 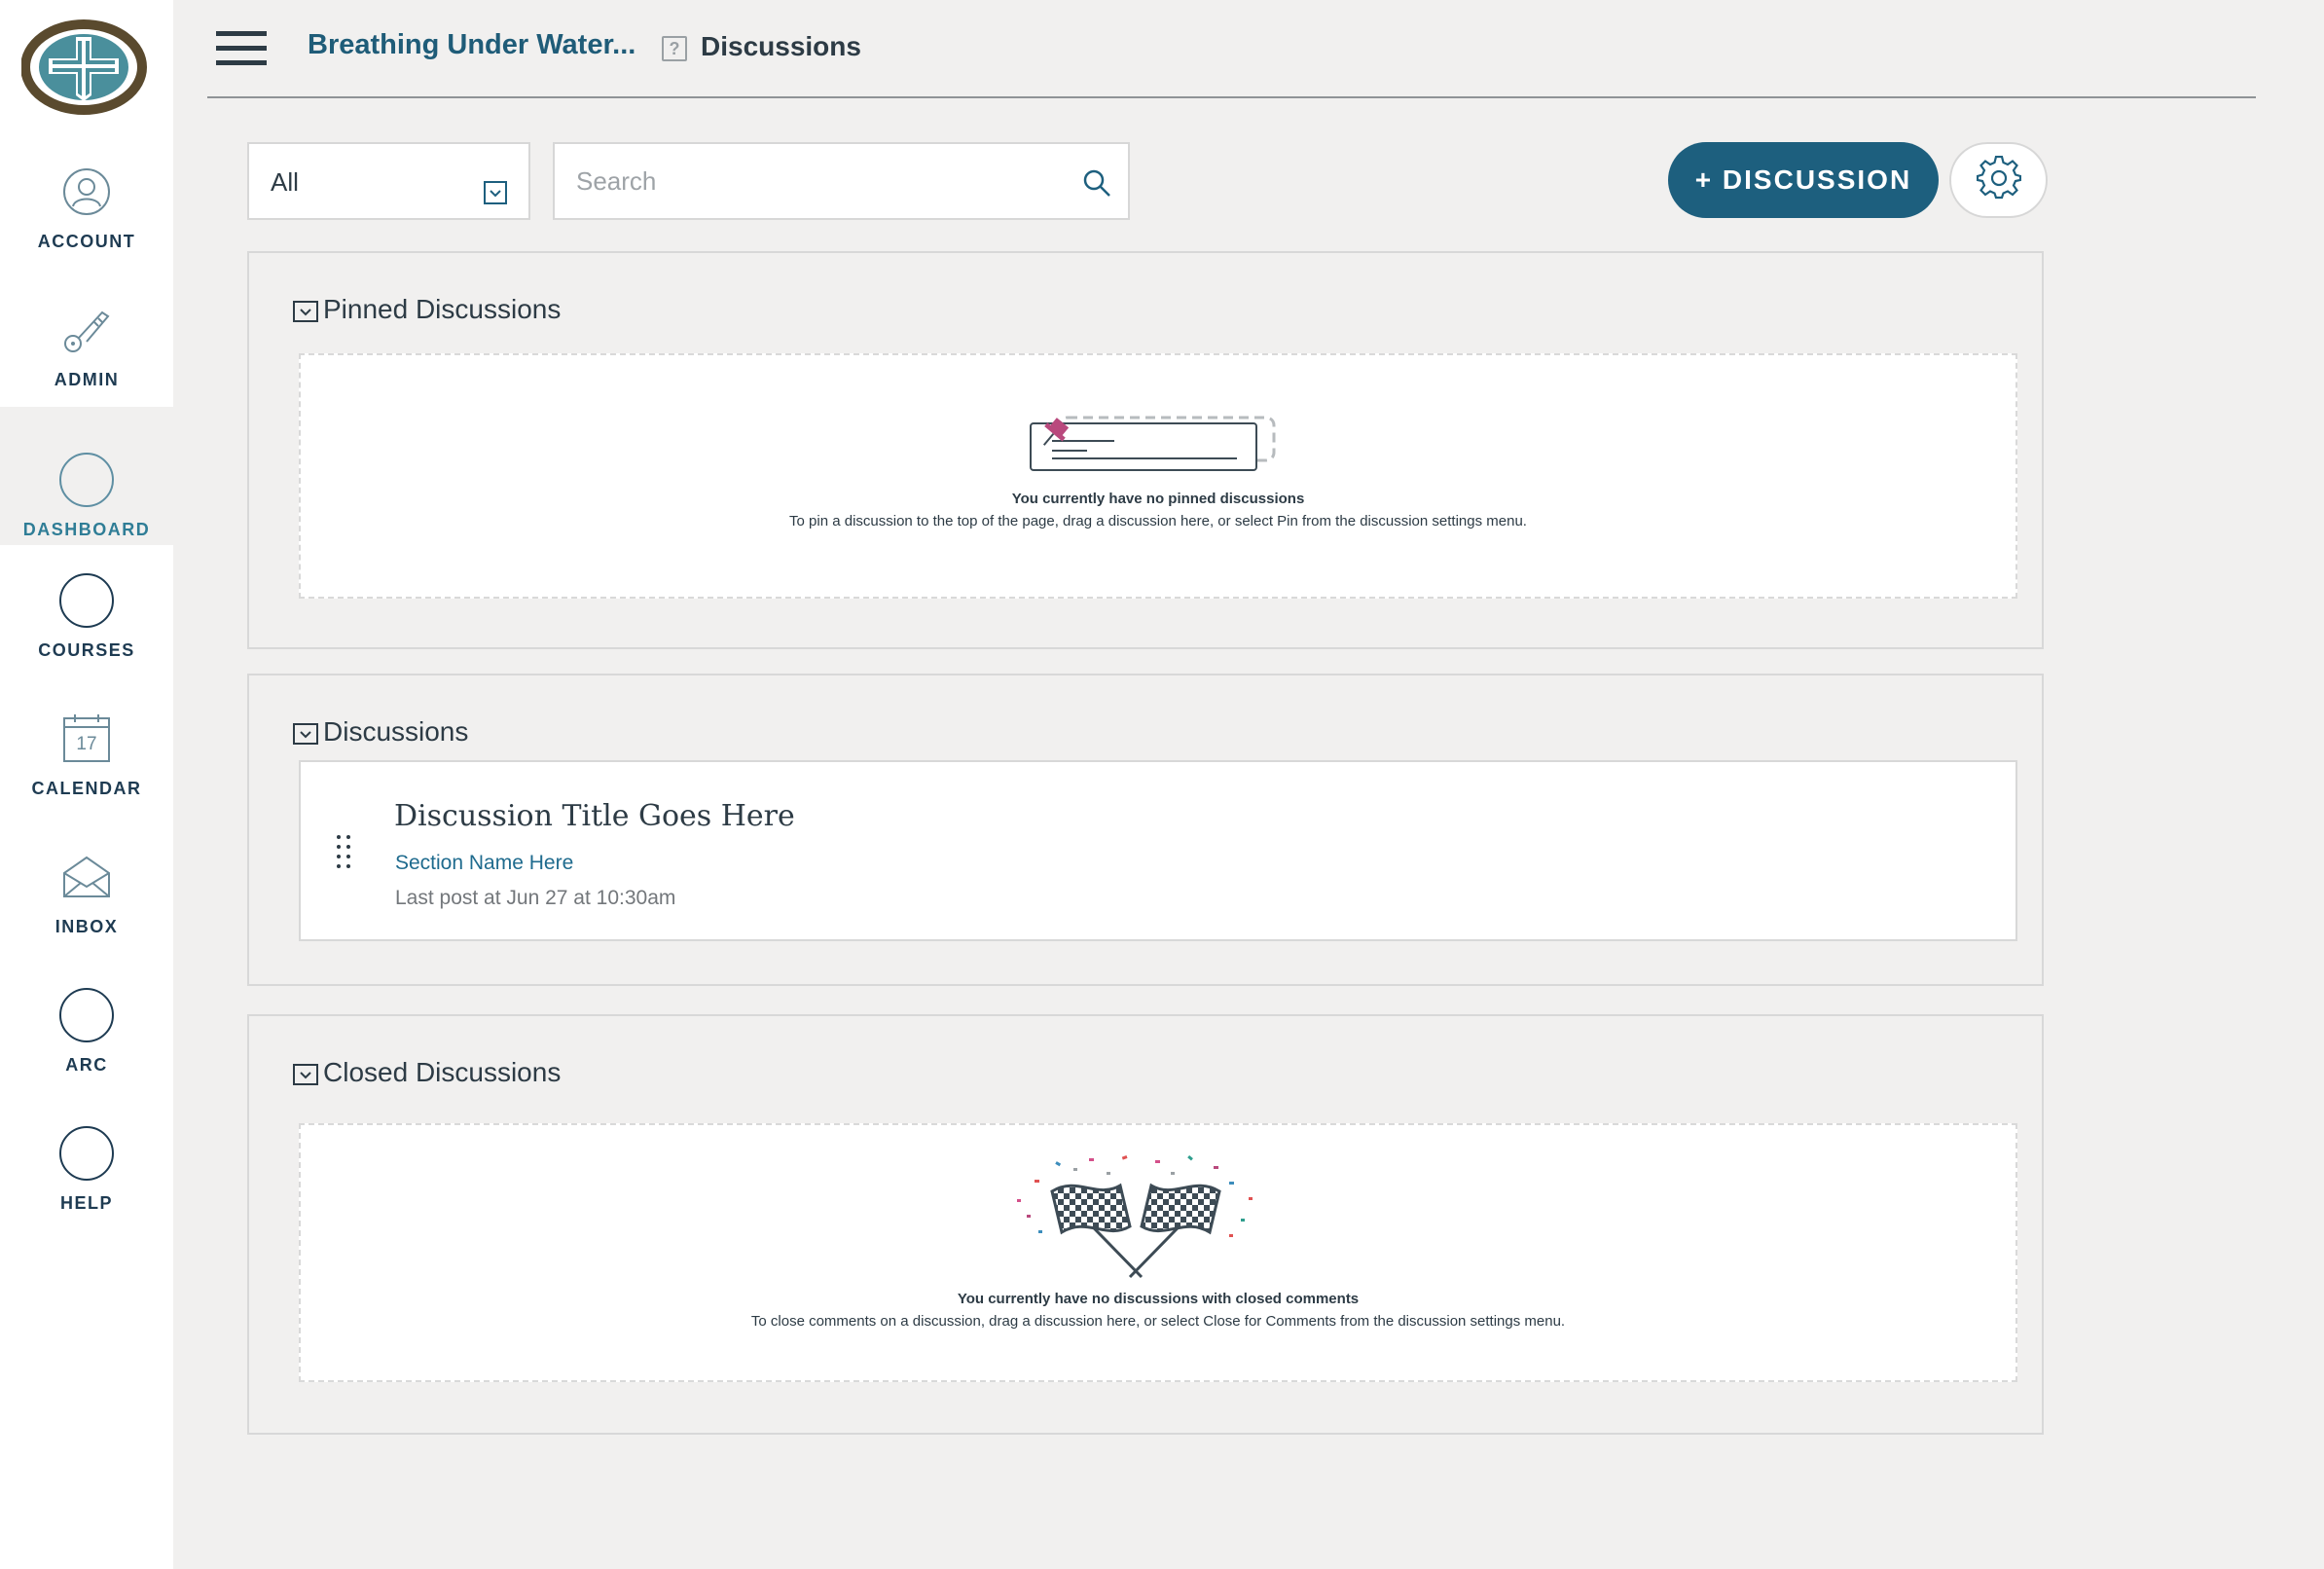 I want to click on search-icon, so click(x=1096, y=183).